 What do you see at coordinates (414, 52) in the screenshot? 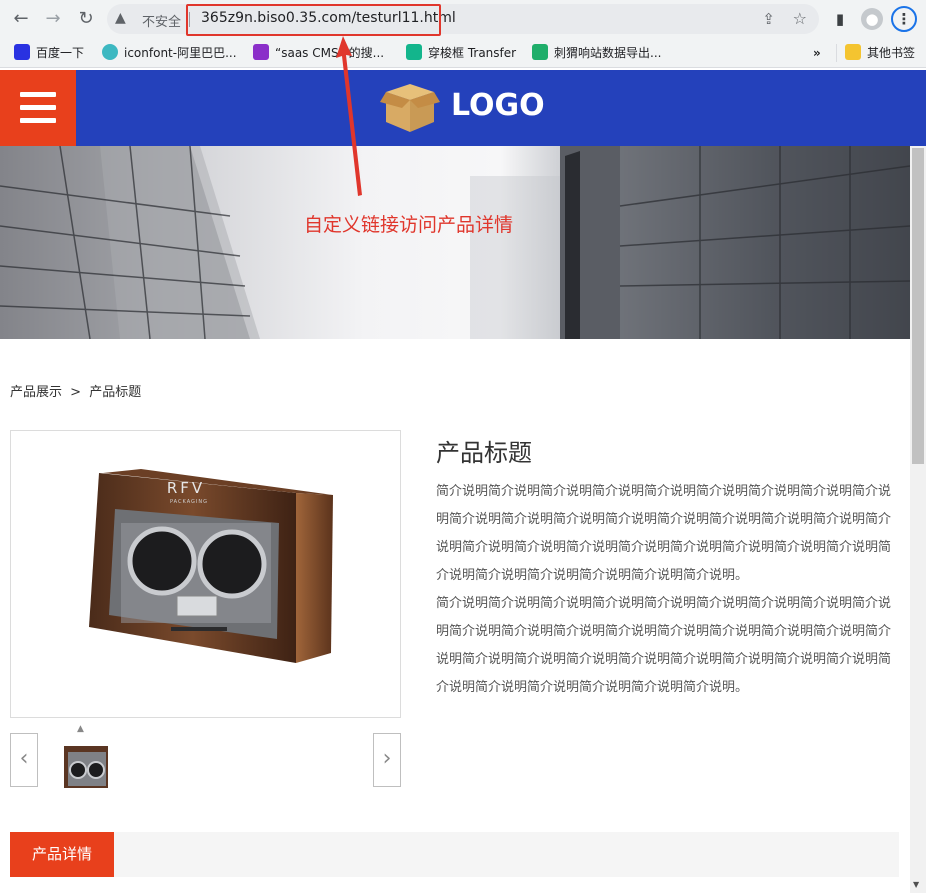
I see `play-icon` at bounding box center [414, 52].